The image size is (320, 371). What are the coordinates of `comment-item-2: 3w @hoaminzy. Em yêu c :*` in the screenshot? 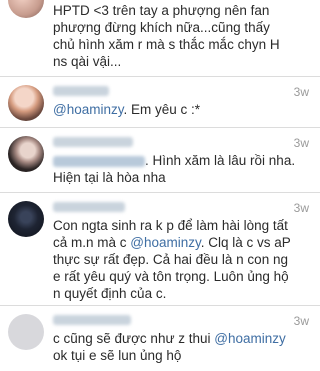 It's located at (160, 102).